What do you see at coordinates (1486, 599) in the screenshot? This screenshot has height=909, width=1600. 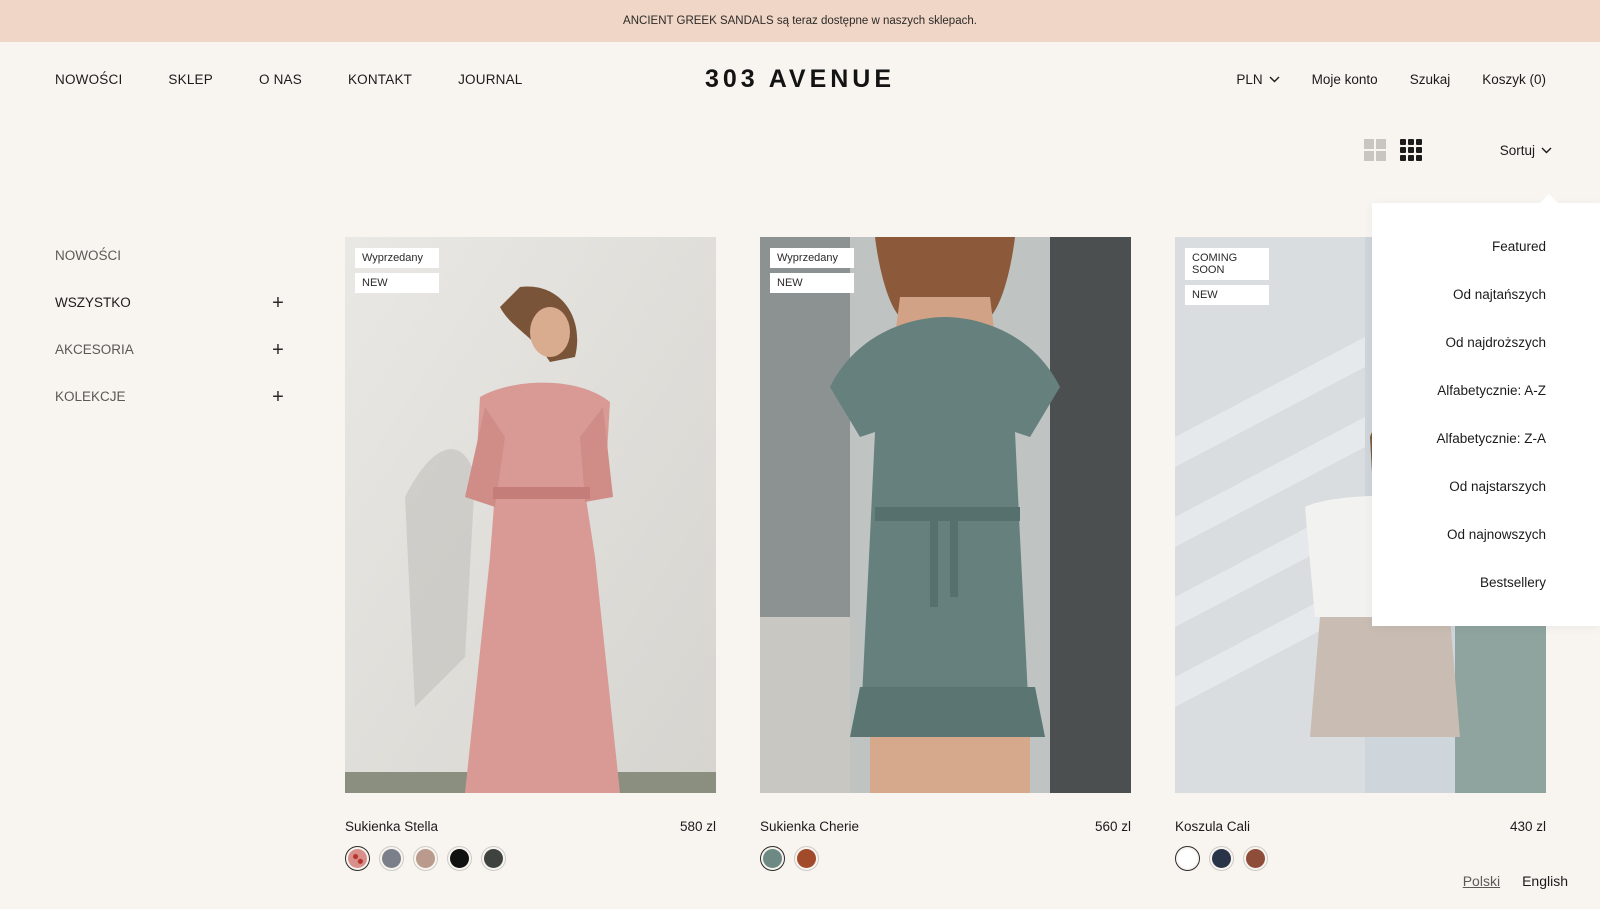 I see `sort-option-bestsellers: Bestsellery` at bounding box center [1486, 599].